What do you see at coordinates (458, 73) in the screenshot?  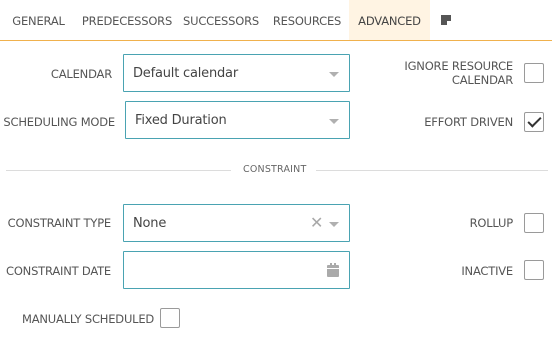 I see `ignore-resource-calendar-label: IGNORE RESOURCE CALENDAR` at bounding box center [458, 73].